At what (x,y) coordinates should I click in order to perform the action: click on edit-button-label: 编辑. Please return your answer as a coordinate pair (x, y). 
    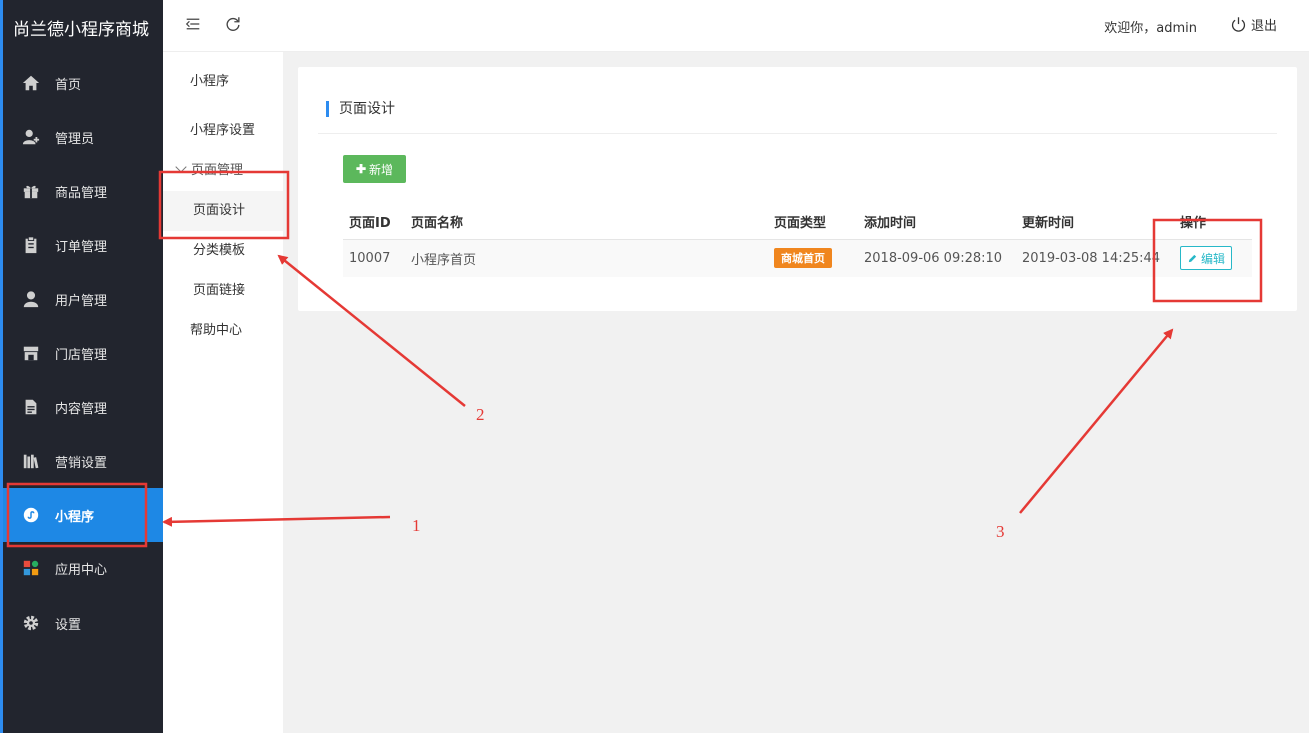
    Looking at the image, I should click on (1213, 258).